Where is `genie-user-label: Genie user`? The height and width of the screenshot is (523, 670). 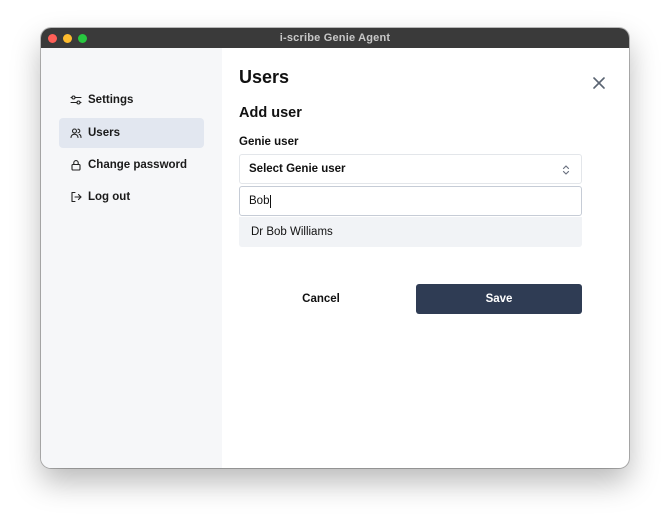
genie-user-label: Genie user is located at coordinates (269, 142).